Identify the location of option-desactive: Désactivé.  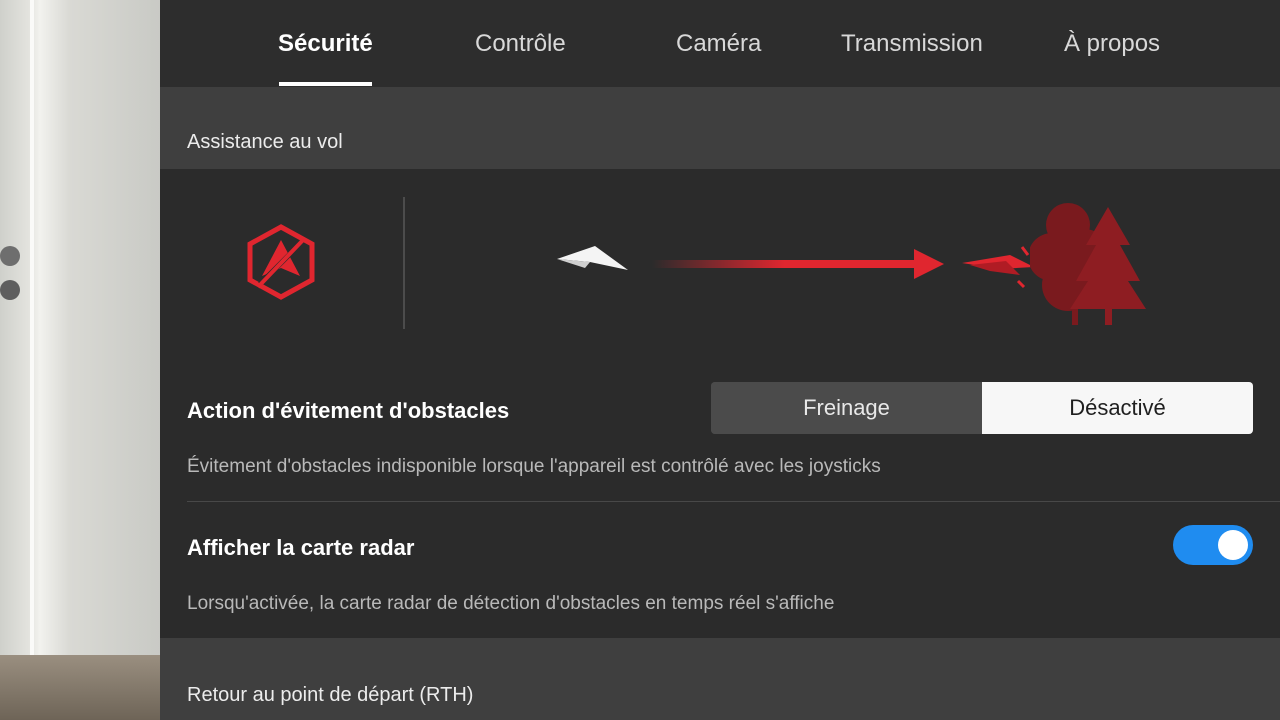
(1117, 408).